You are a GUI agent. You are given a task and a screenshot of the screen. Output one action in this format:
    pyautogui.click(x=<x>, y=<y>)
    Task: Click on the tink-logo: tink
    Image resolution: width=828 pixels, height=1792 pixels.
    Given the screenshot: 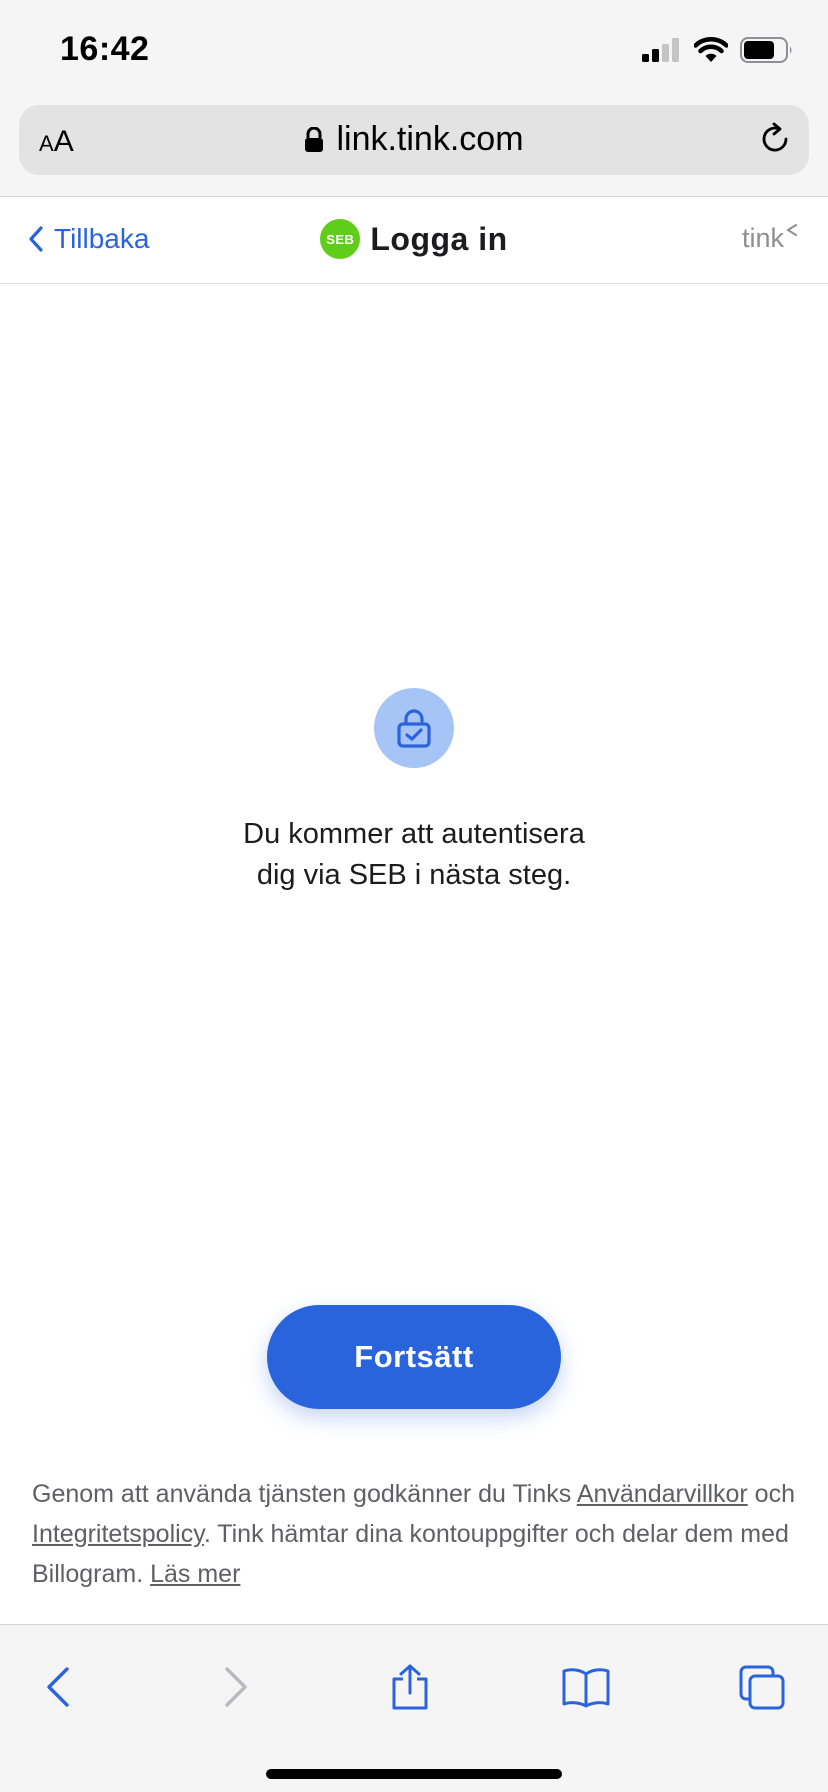 What is the action you would take?
    pyautogui.click(x=770, y=238)
    